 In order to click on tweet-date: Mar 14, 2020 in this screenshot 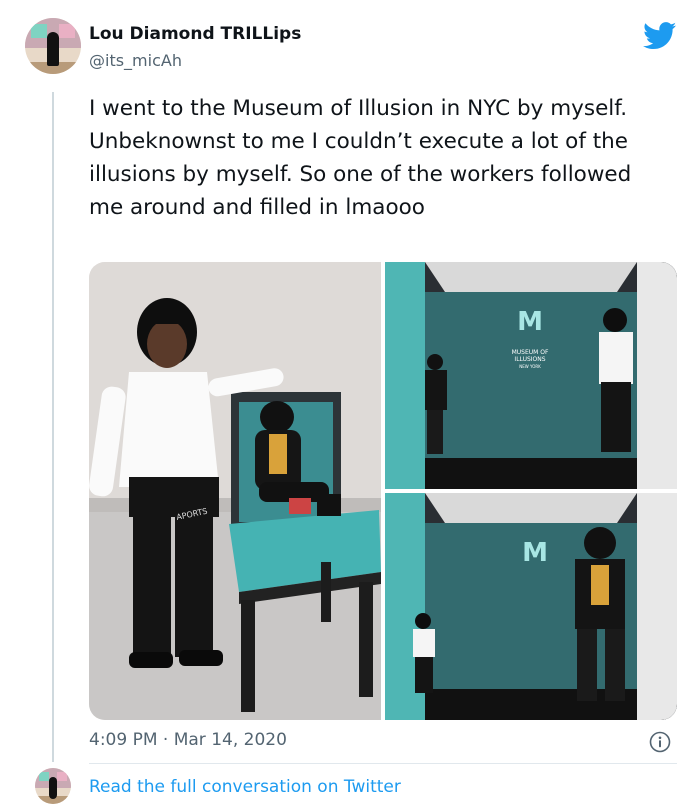, I will do `click(230, 740)`.